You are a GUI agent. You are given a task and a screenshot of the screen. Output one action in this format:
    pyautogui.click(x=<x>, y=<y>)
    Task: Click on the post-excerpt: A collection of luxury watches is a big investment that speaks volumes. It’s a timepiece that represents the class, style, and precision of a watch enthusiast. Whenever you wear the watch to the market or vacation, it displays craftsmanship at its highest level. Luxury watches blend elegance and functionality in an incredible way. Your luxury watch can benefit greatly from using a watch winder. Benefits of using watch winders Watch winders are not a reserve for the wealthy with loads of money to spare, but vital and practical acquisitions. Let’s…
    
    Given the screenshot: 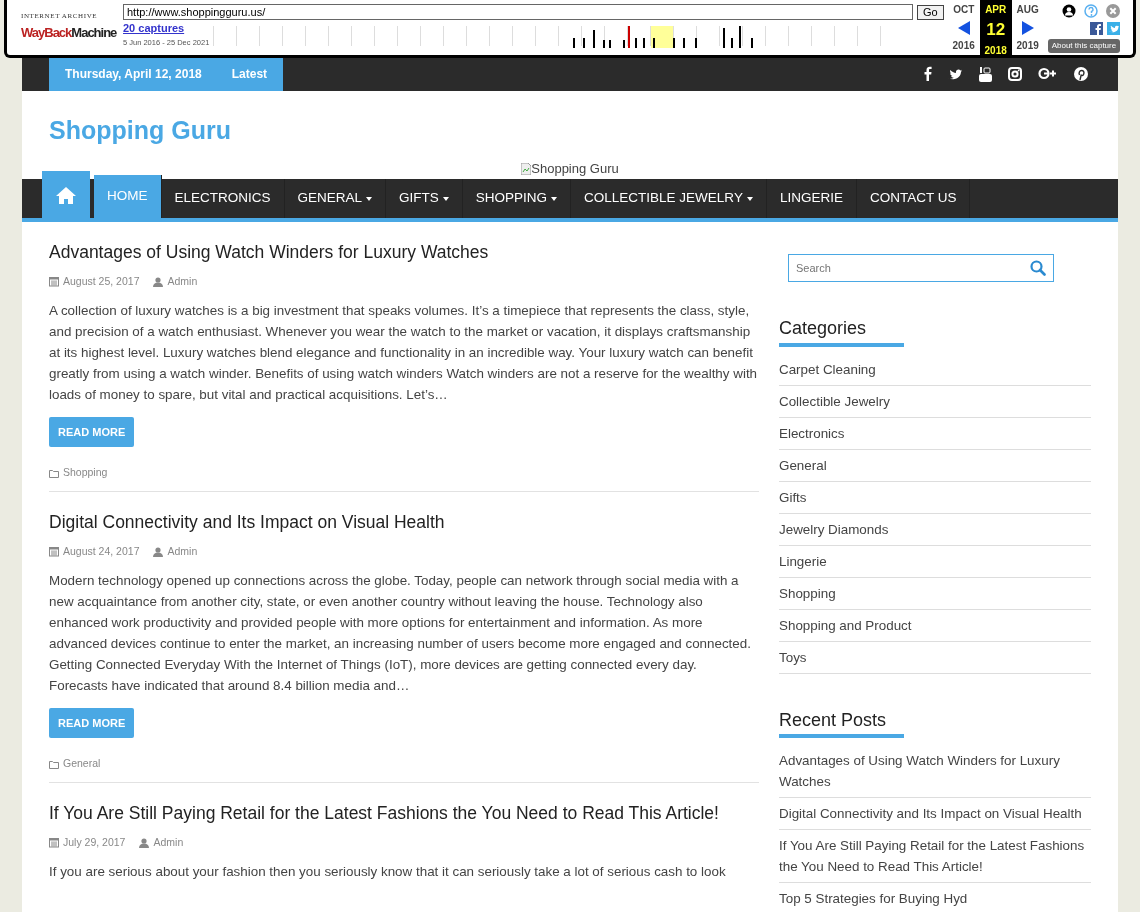 What is the action you would take?
    pyautogui.click(x=404, y=352)
    